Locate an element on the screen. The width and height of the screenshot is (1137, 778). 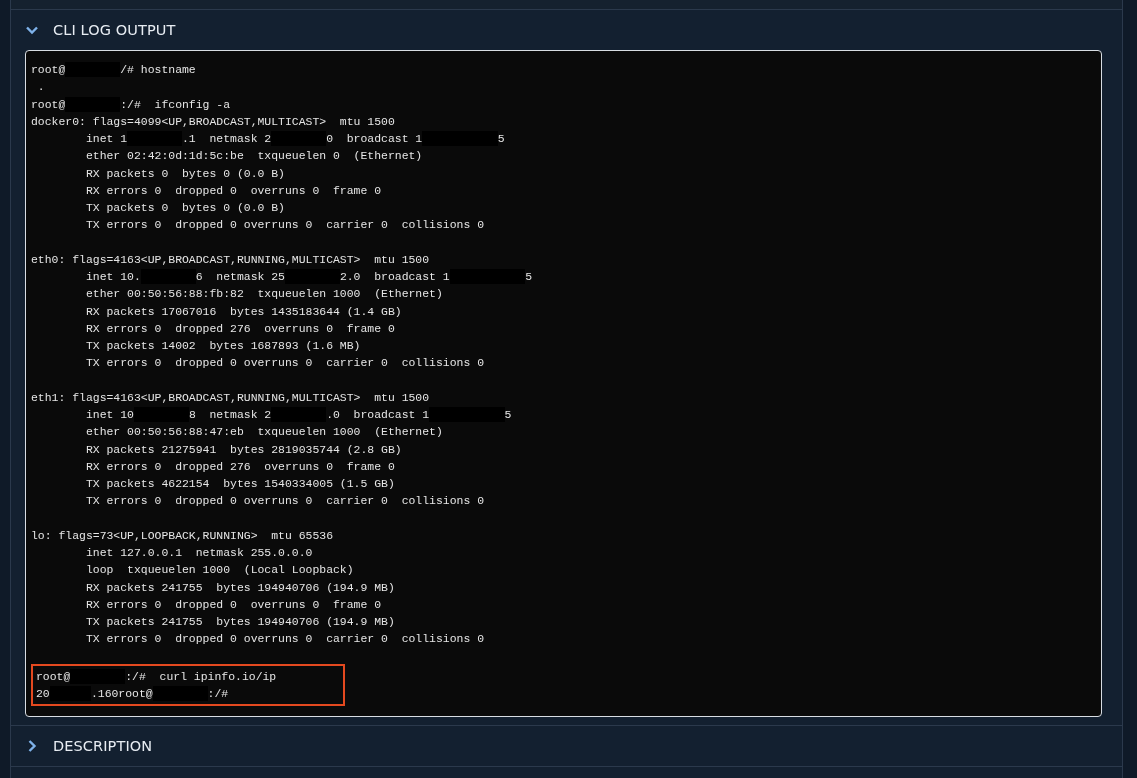
terminal-text: 2.0 broadcast 1 is located at coordinates (394, 277).